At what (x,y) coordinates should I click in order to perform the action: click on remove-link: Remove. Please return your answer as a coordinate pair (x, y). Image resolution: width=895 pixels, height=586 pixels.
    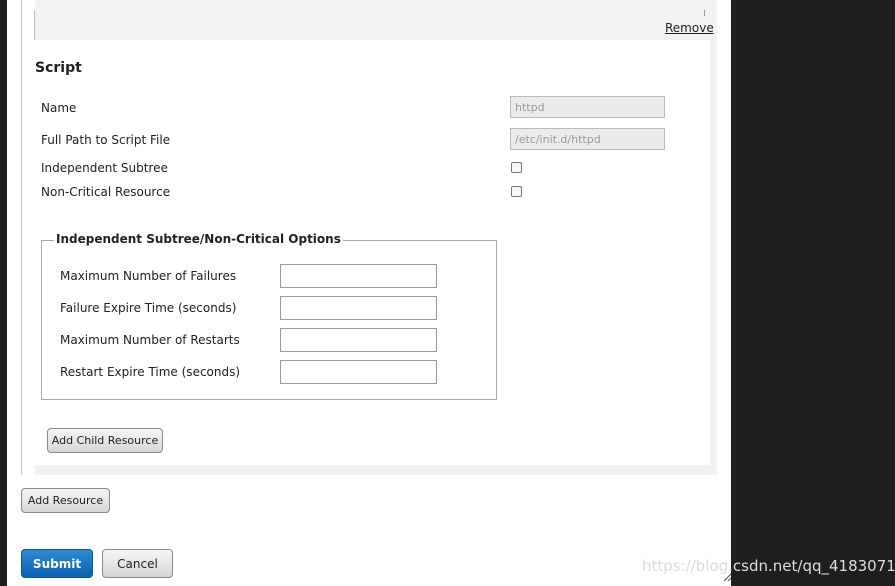
    Looking at the image, I should click on (689, 28).